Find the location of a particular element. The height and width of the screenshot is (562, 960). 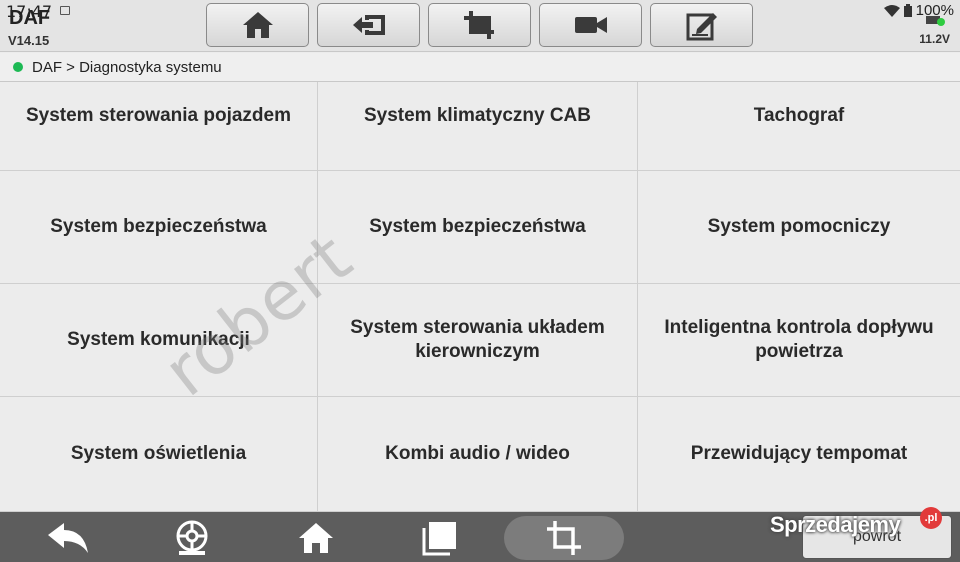

record-toolbar-button is located at coordinates (590, 25).